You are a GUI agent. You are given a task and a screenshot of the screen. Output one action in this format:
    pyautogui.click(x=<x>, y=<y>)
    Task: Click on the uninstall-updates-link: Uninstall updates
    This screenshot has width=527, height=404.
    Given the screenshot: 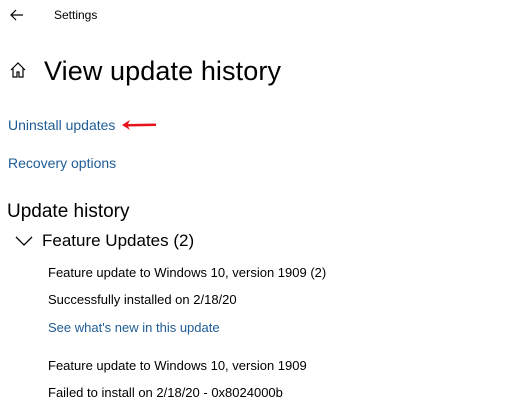 What is the action you would take?
    pyautogui.click(x=61, y=125)
    